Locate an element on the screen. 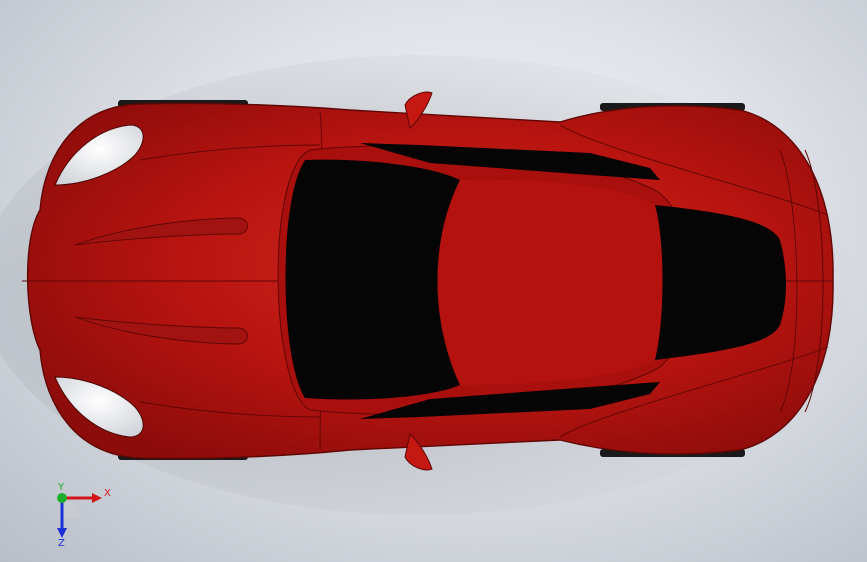 The height and width of the screenshot is (562, 867). coordinate-triad: X Y Z is located at coordinates (80, 513).